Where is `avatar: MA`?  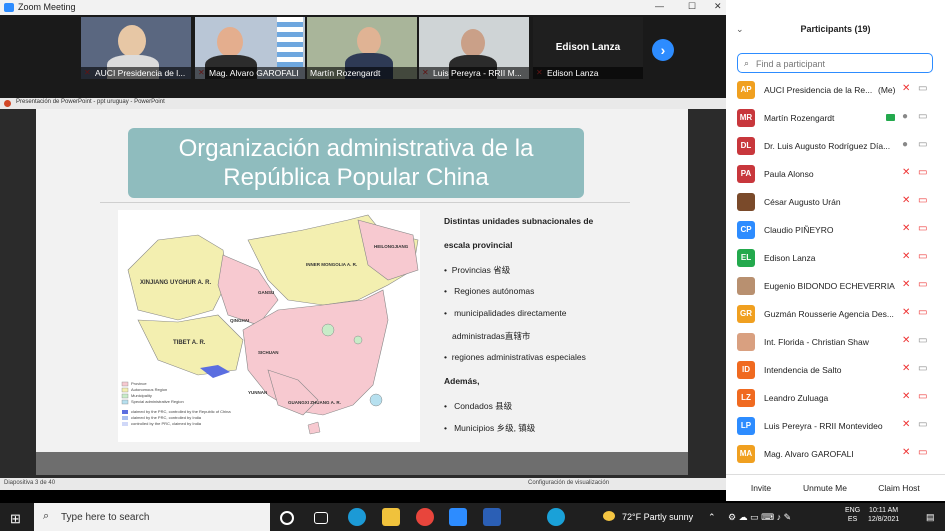 avatar: MA is located at coordinates (746, 454).